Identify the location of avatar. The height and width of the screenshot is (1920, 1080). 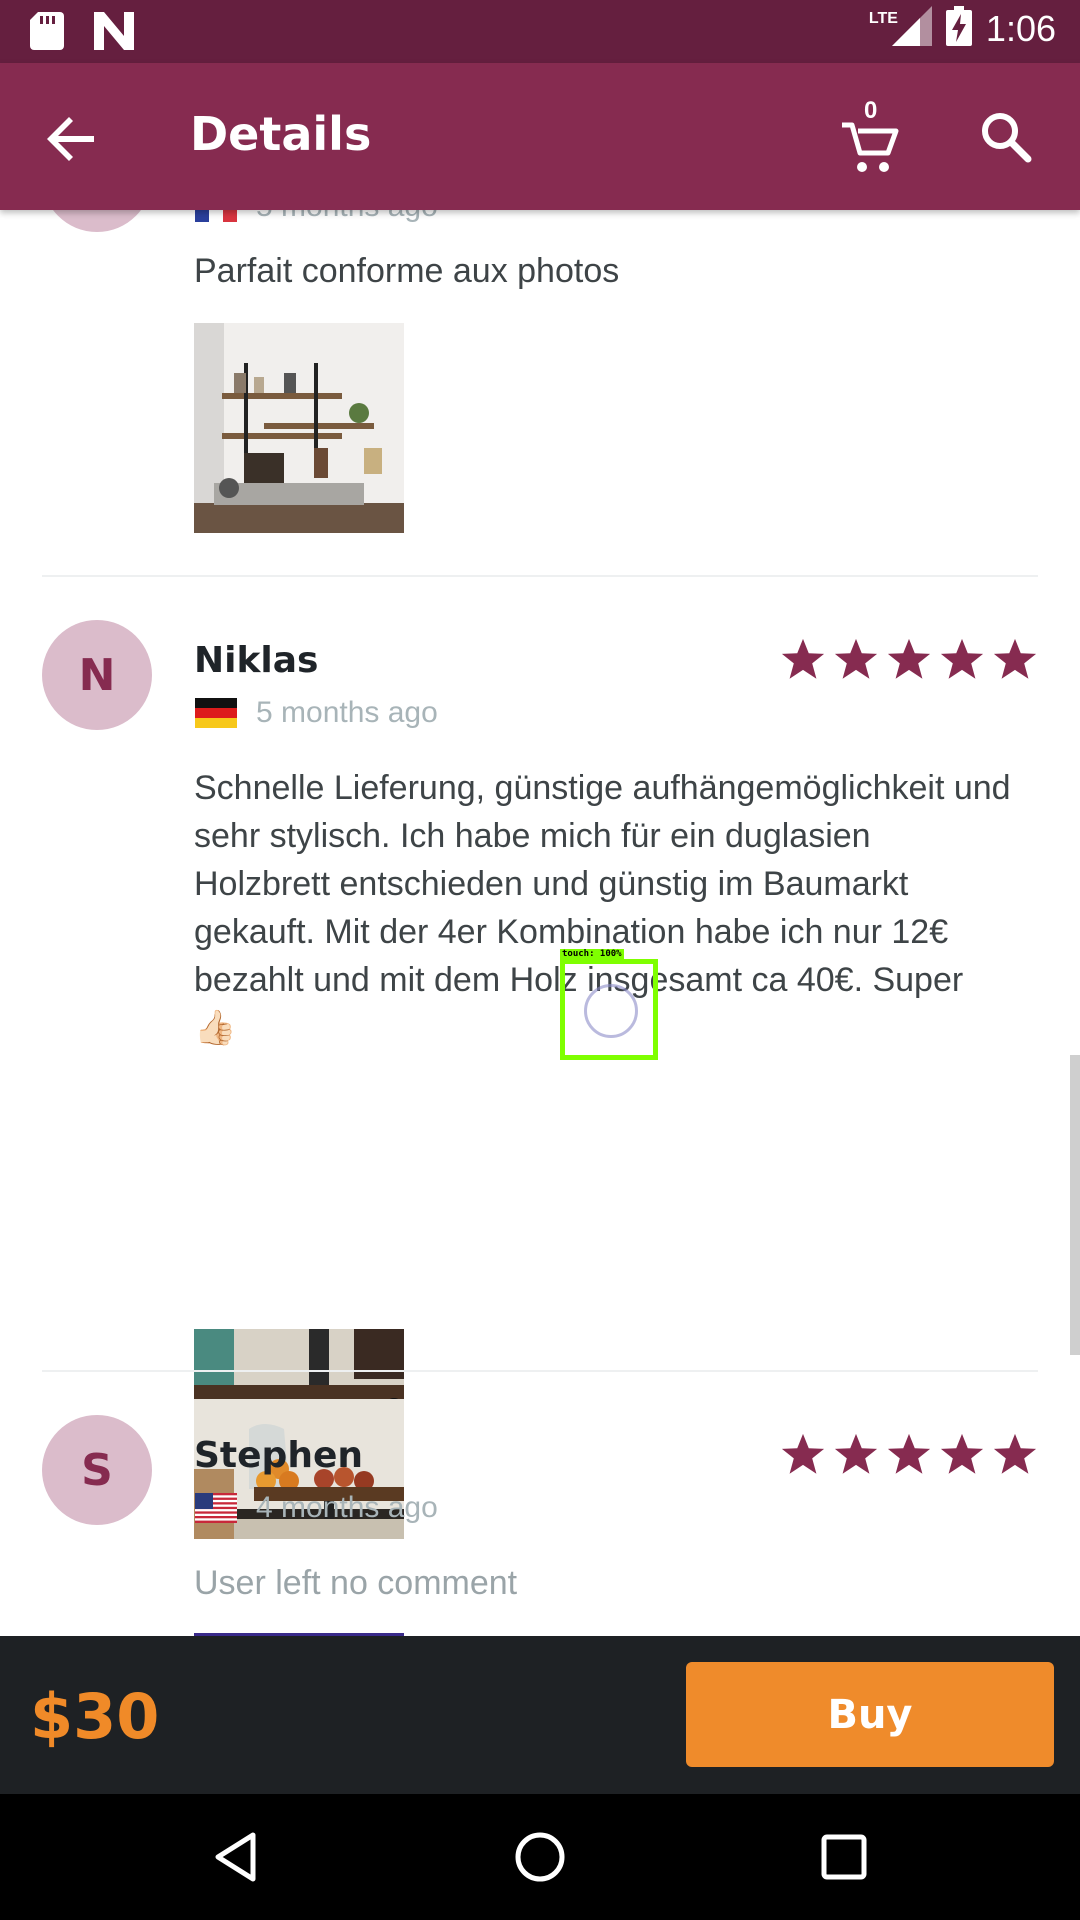
(97, 221).